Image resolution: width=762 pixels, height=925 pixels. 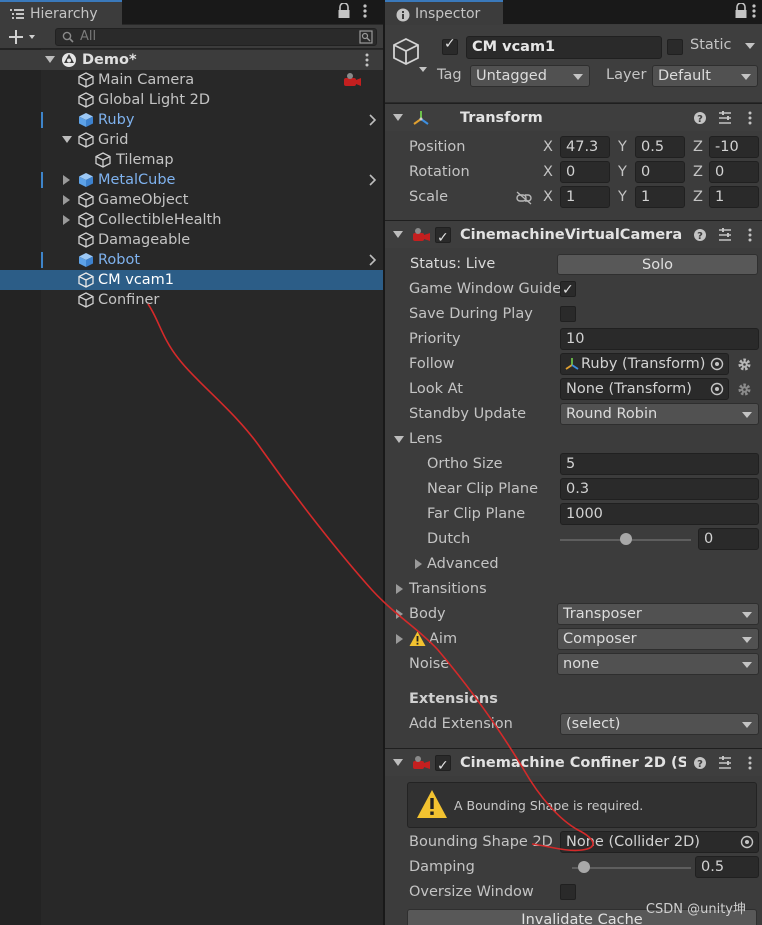 What do you see at coordinates (191, 280) in the screenshot?
I see `hierarchy-item-cm-vcam1: CM vcam1` at bounding box center [191, 280].